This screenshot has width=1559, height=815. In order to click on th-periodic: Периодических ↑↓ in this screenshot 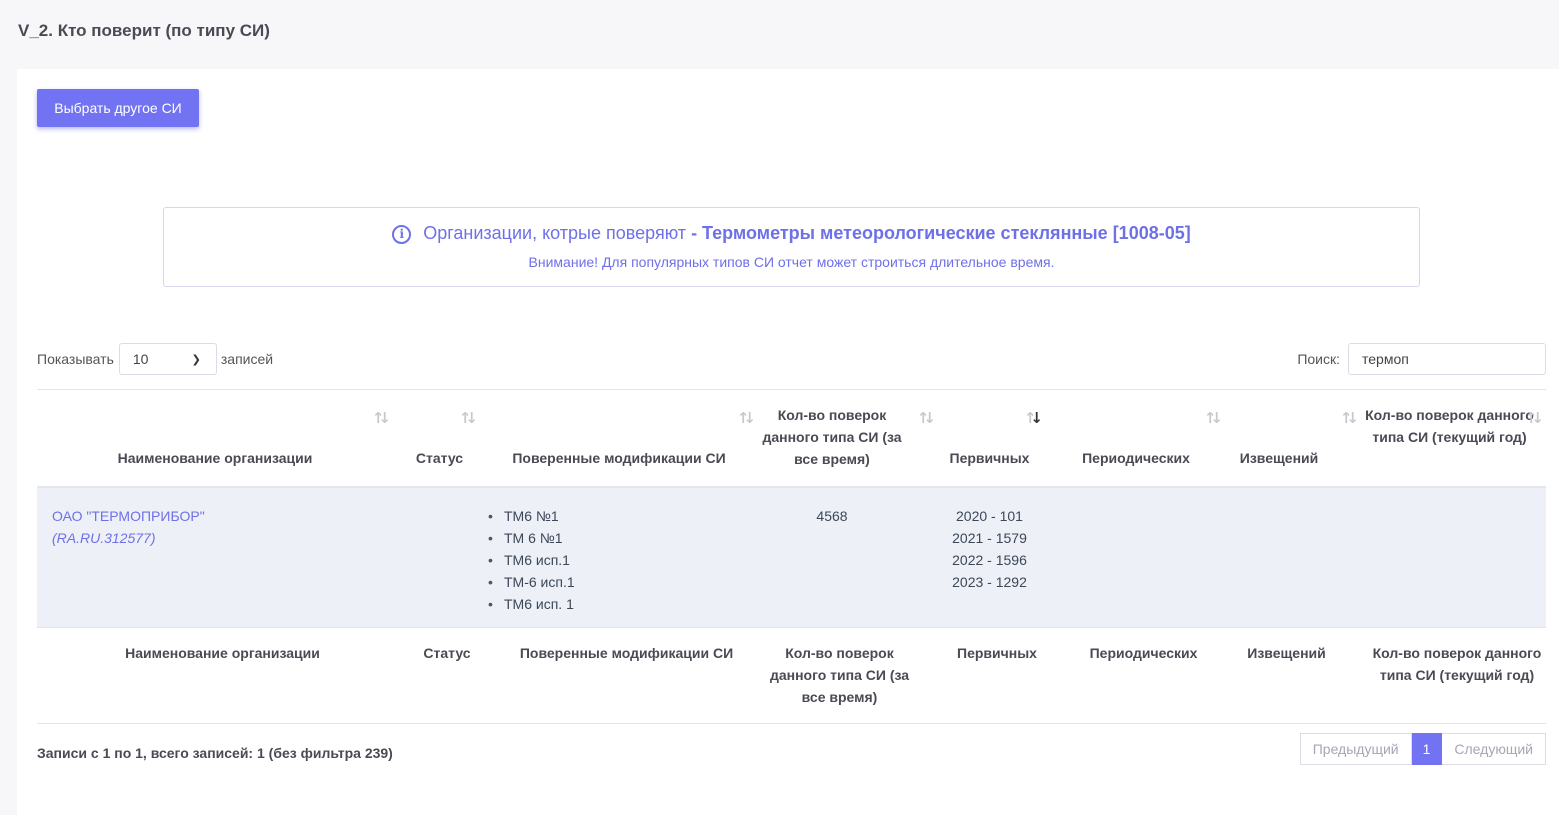, I will do `click(1145, 438)`.